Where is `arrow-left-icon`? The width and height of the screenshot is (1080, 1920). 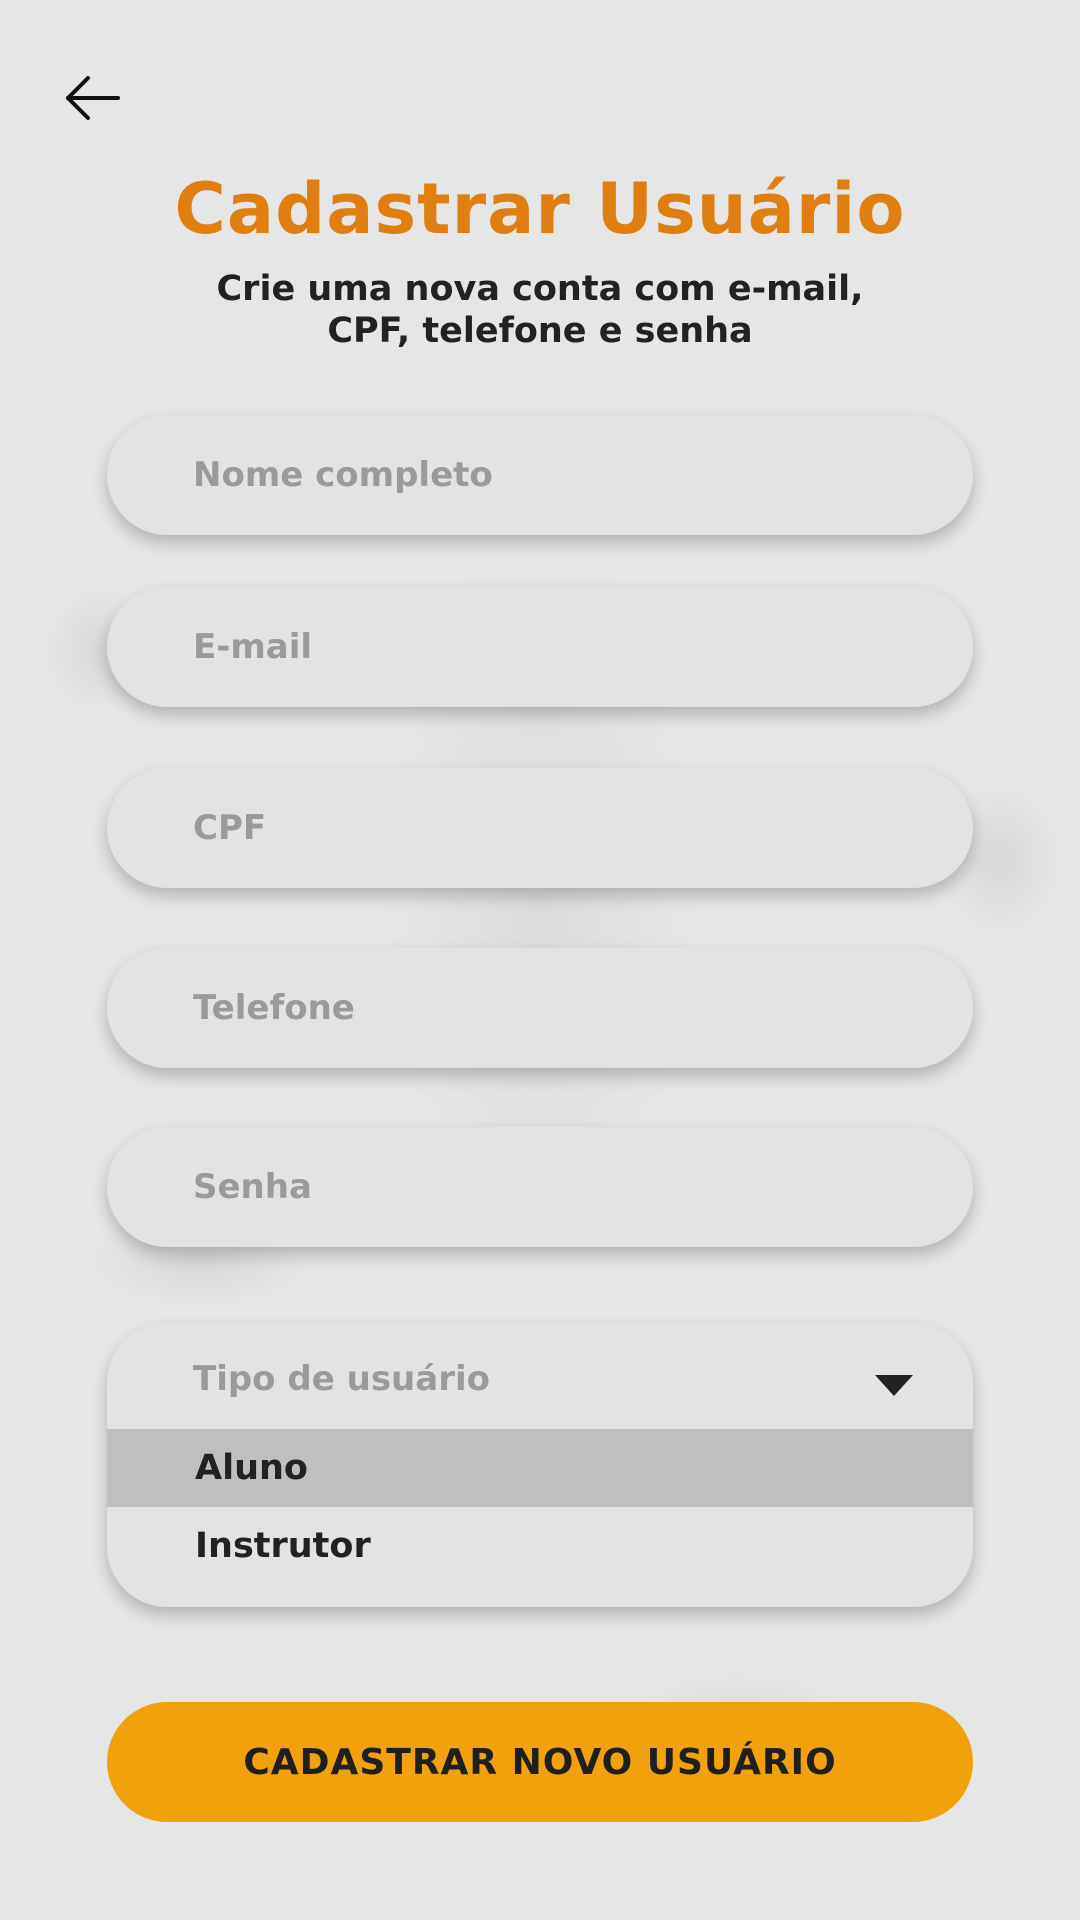
arrow-left-icon is located at coordinates (93, 98).